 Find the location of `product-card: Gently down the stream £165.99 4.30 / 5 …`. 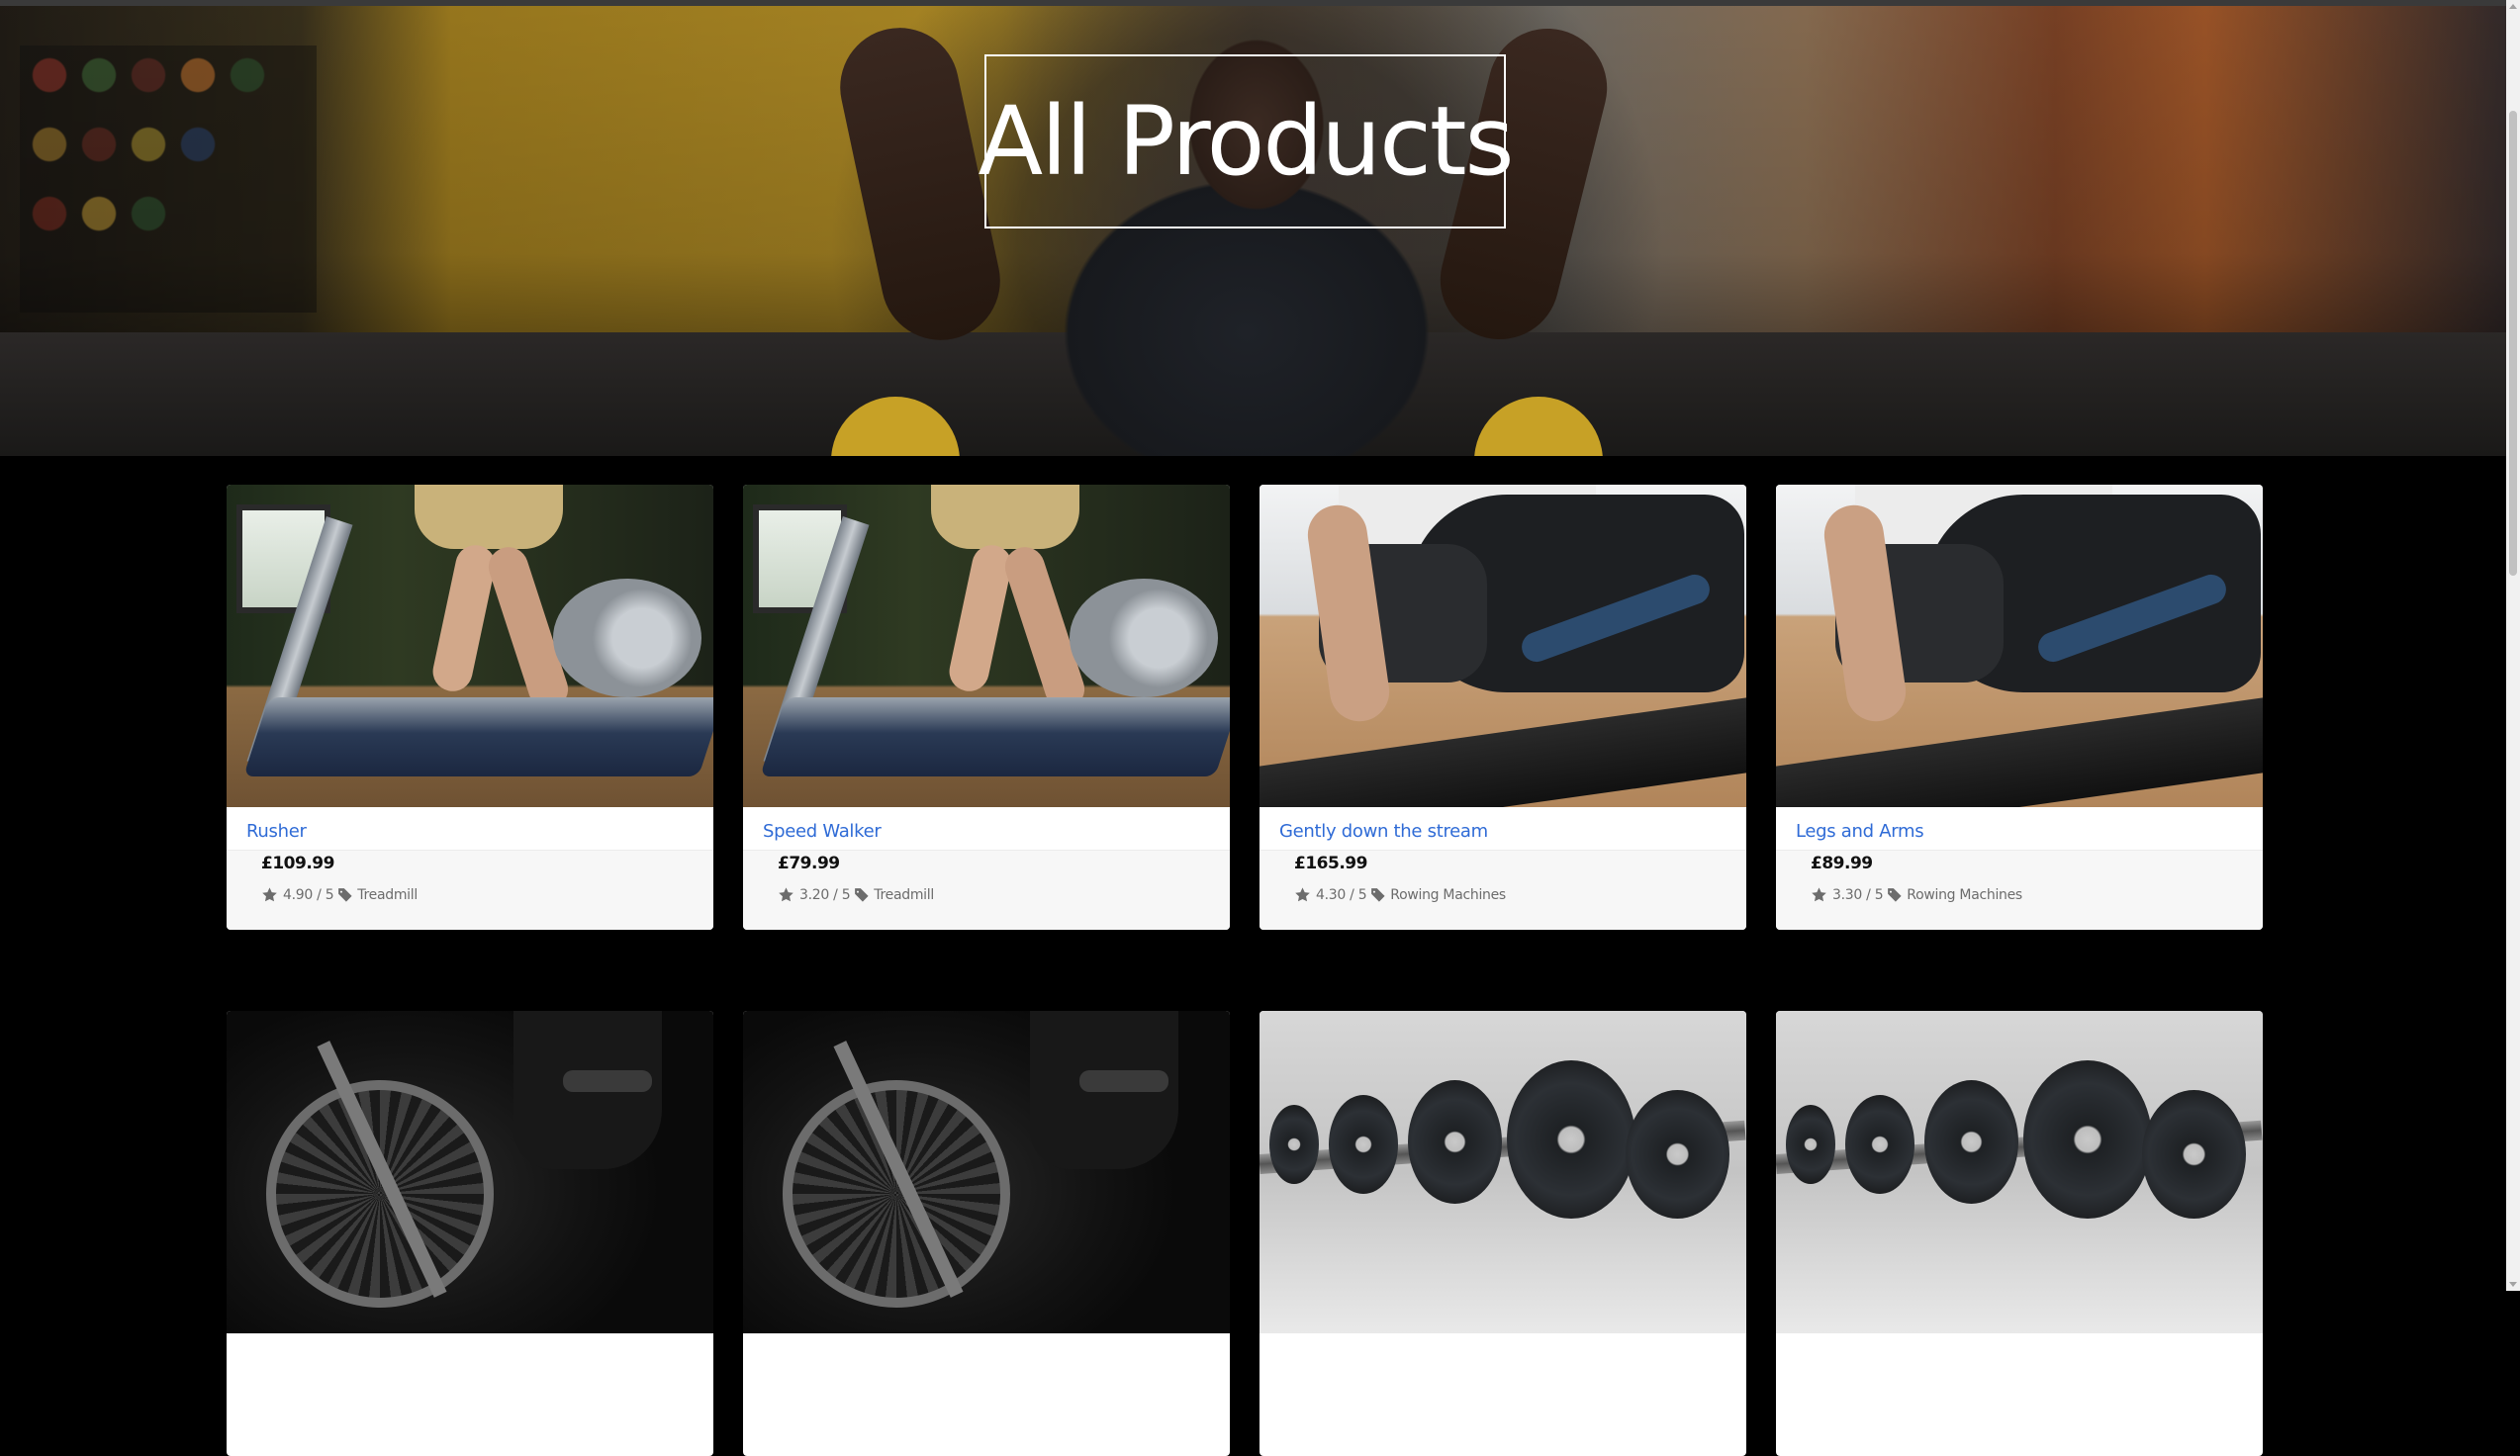

product-card: Gently down the stream £165.99 4.30 / 5 … is located at coordinates (1503, 707).